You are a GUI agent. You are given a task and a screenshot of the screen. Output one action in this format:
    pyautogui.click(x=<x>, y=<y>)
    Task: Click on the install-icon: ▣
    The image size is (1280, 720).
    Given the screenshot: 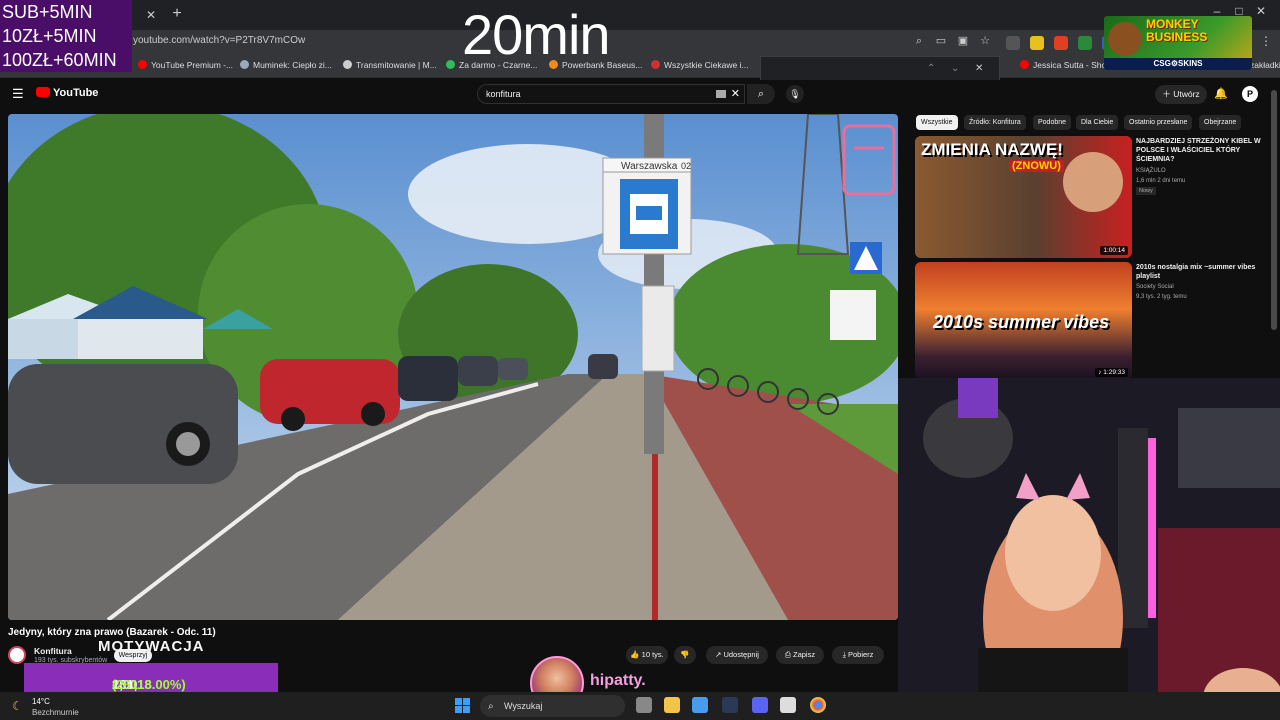 What is the action you would take?
    pyautogui.click(x=963, y=40)
    